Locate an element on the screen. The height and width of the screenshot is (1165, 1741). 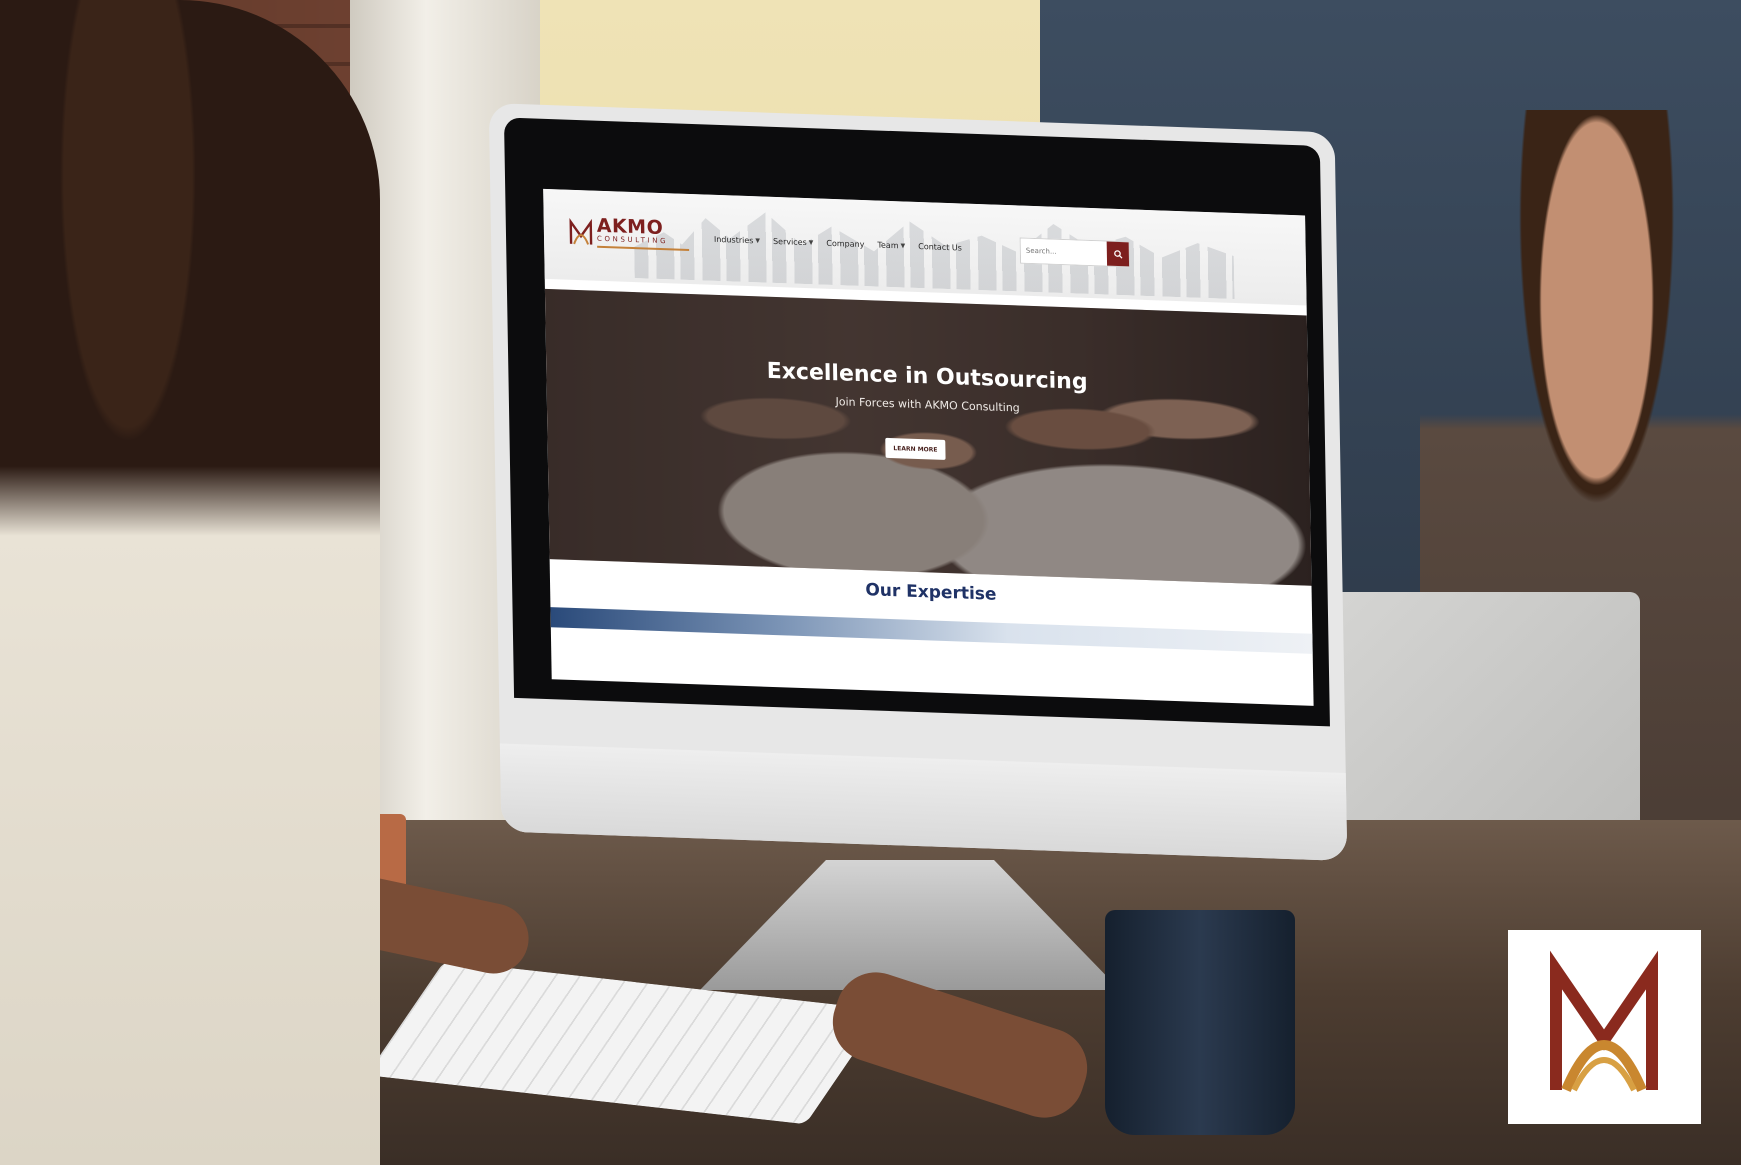
search-button is located at coordinates (1118, 254).